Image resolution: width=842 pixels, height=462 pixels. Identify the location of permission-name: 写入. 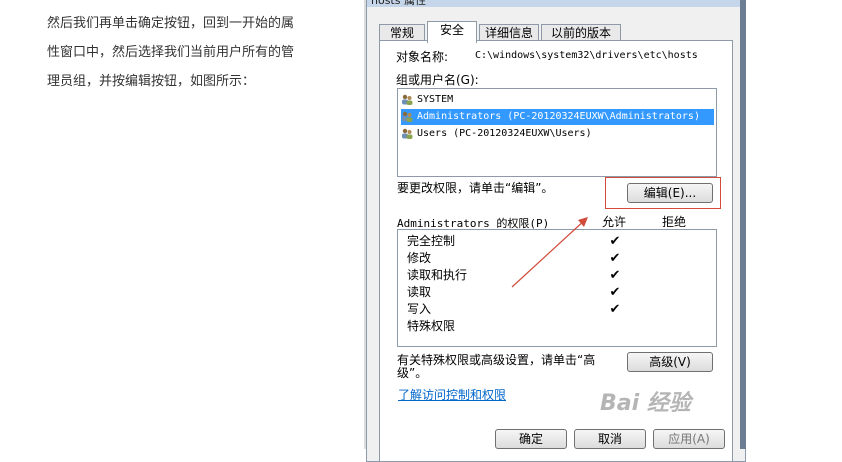
(419, 309).